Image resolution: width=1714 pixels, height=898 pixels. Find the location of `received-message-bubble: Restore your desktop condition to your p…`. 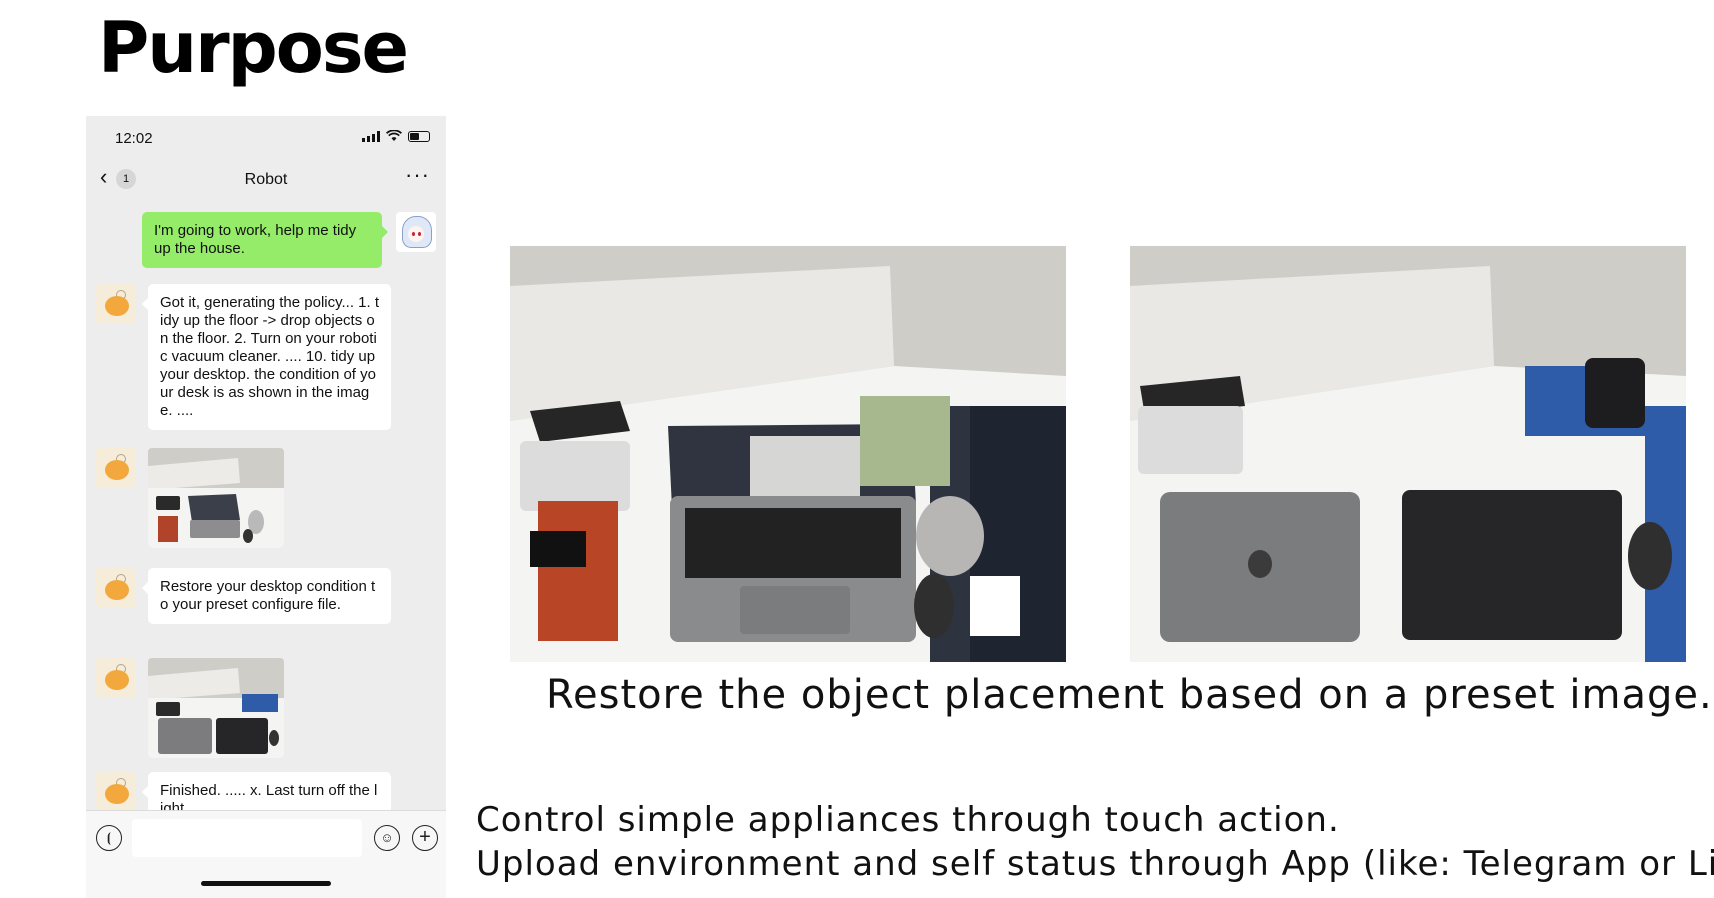

received-message-bubble: Restore your desktop condition to your p… is located at coordinates (266, 596).